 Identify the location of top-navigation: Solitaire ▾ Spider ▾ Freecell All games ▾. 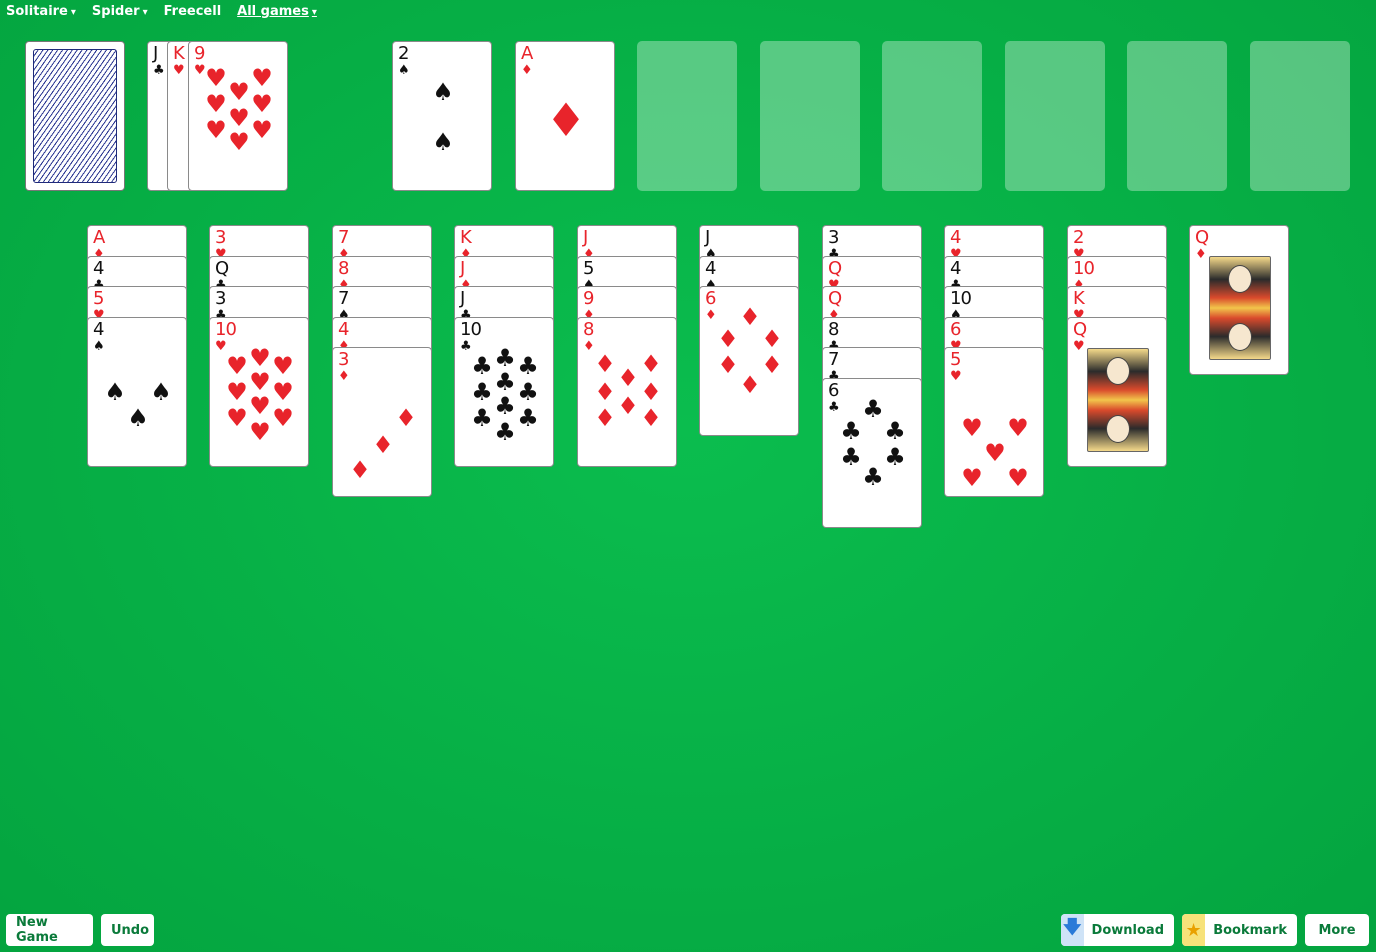
(161, 11).